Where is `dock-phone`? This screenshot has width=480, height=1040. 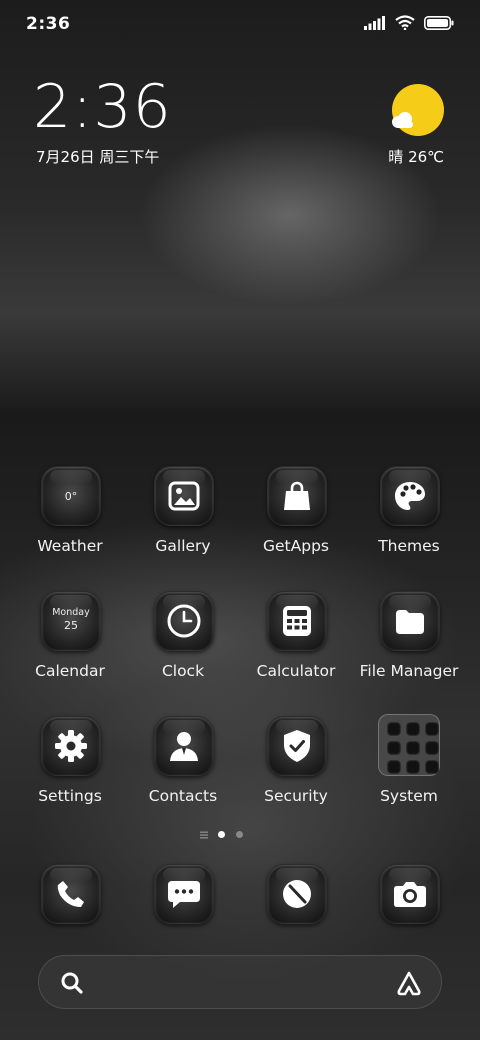
dock-phone is located at coordinates (71, 894).